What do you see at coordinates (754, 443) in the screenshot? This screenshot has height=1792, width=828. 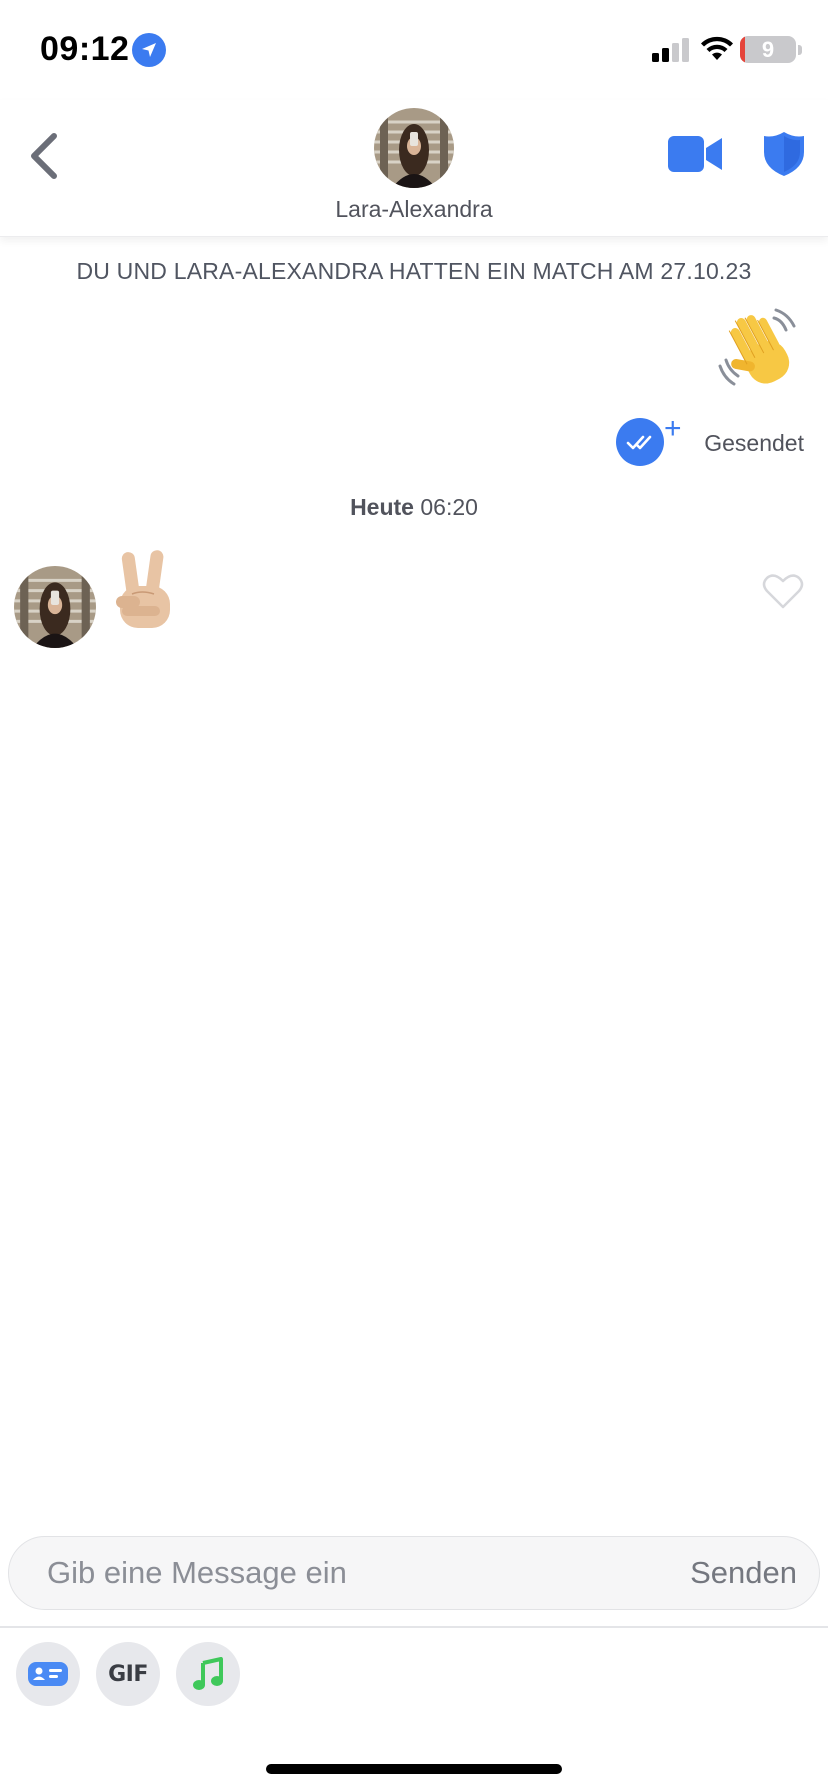 I see `sent-status: Gesendet` at bounding box center [754, 443].